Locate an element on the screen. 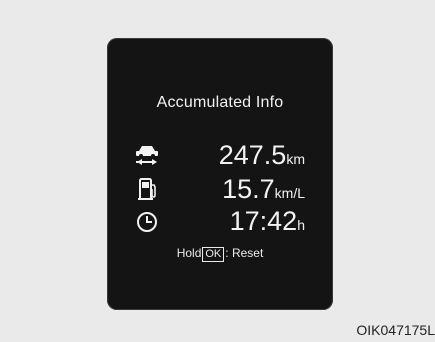 The width and height of the screenshot is (435, 342). fuel-economy-value: 15.7 is located at coordinates (248, 189).